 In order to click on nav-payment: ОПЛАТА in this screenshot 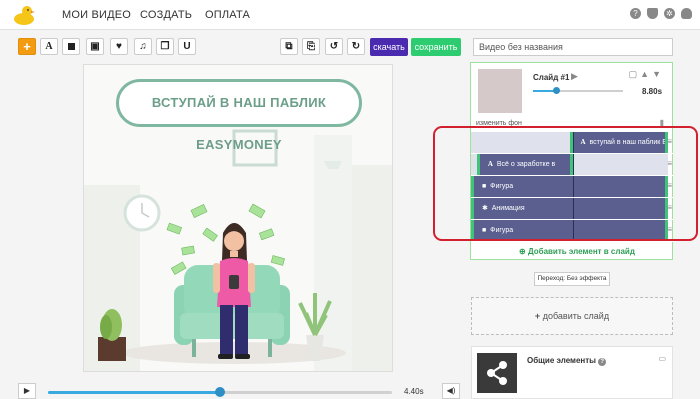, I will do `click(227, 15)`.